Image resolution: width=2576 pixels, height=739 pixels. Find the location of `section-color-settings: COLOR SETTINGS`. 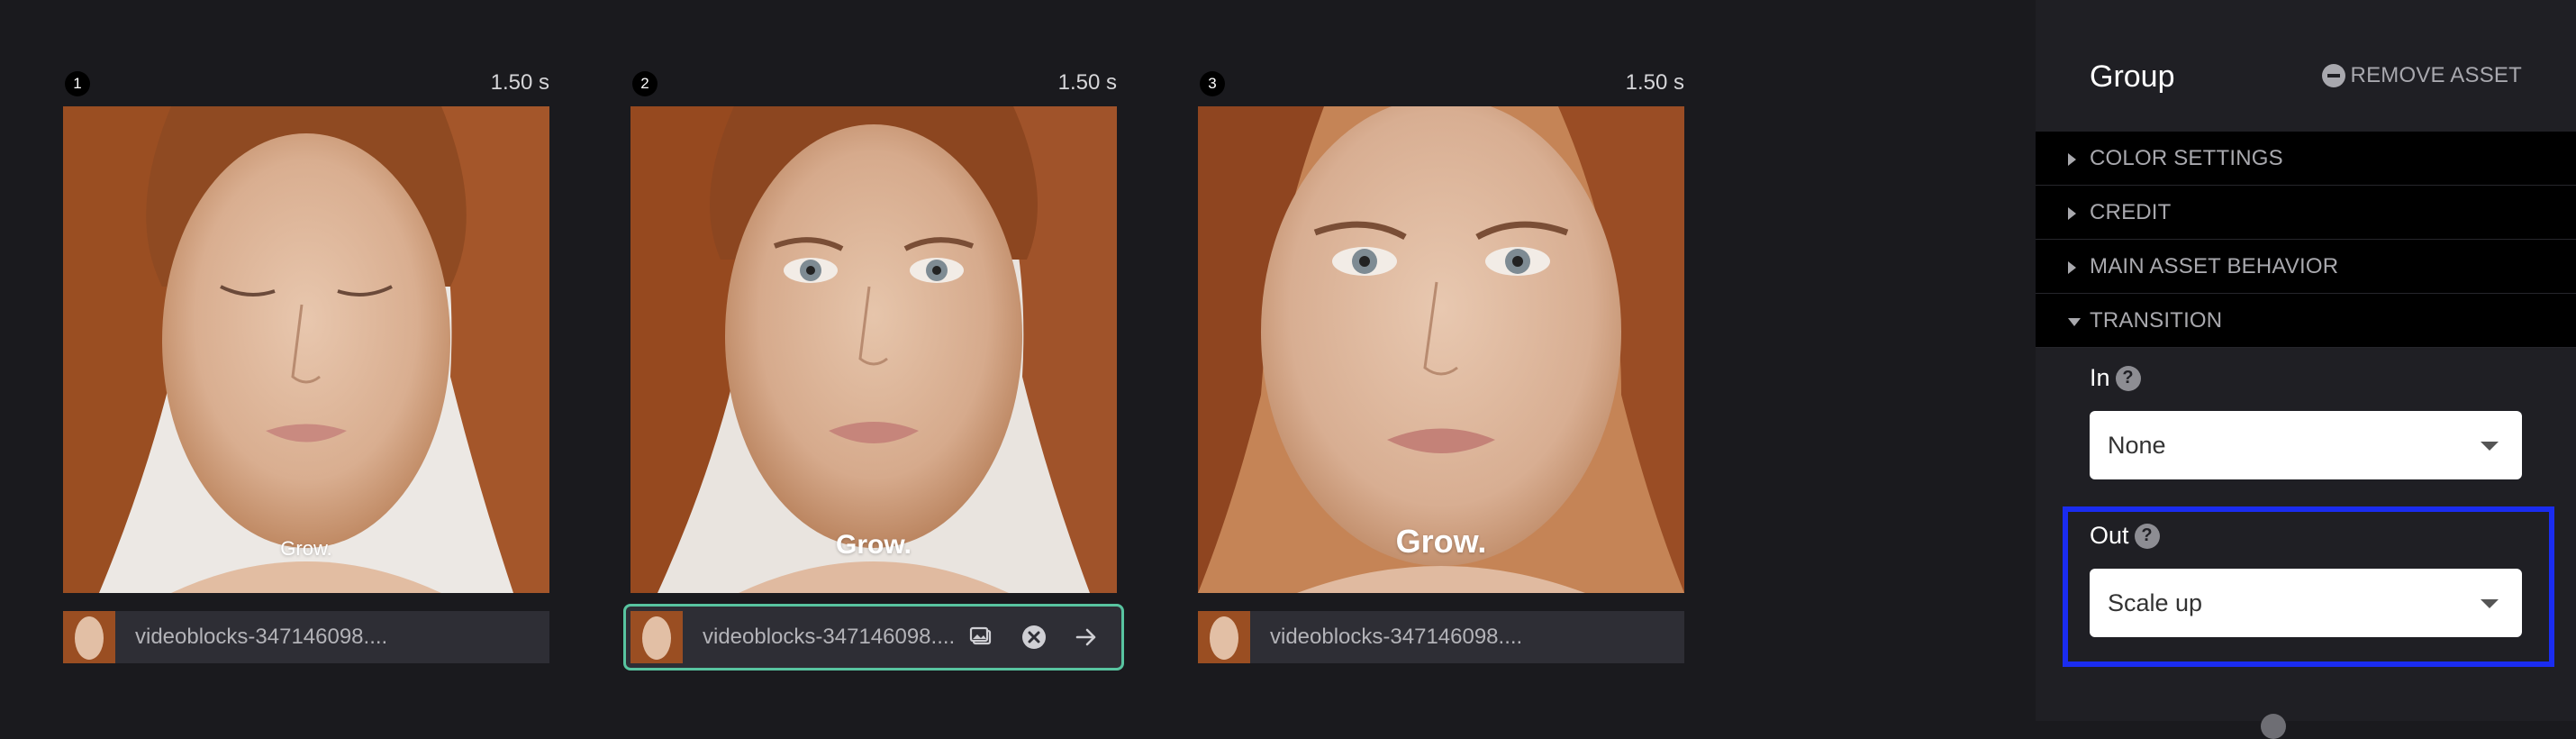

section-color-settings: COLOR SETTINGS is located at coordinates (2306, 159).